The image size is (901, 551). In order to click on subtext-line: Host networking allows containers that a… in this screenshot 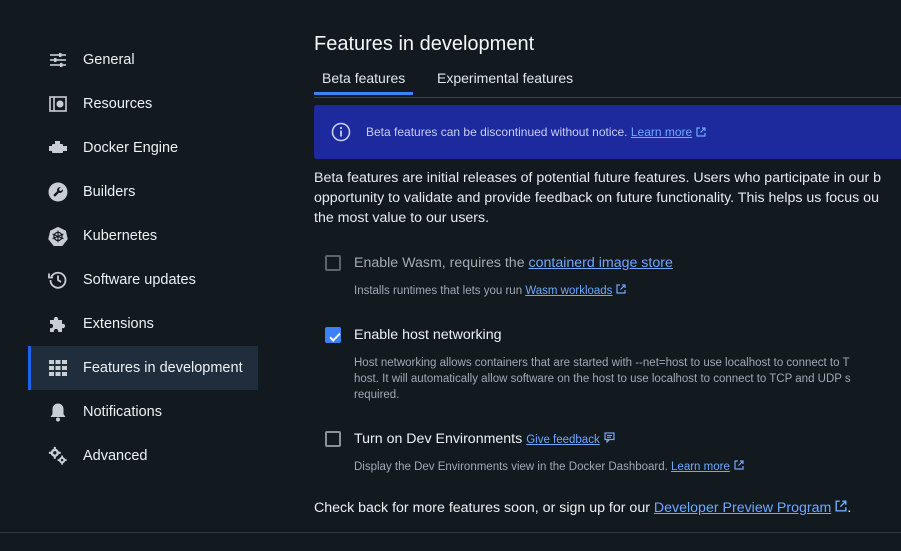, I will do `click(602, 363)`.